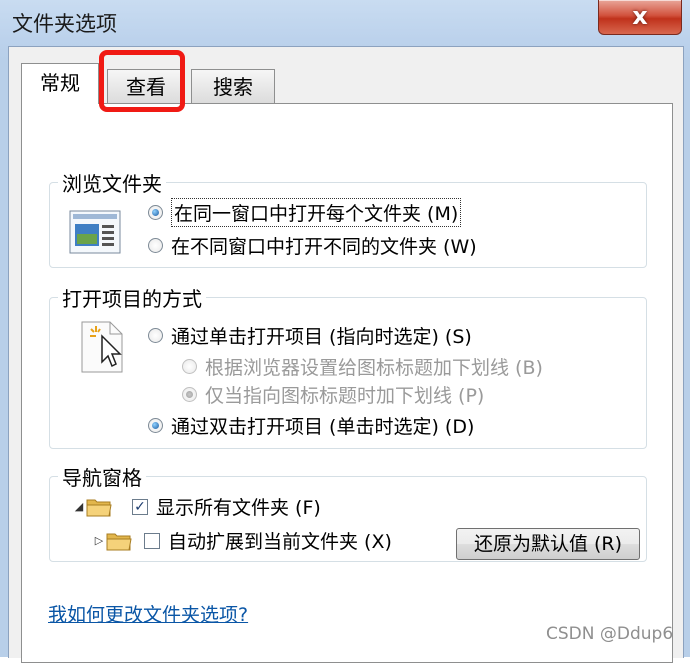 The width and height of the screenshot is (690, 663). Describe the element at coordinates (95, 232) in the screenshot. I see `window-preview-icon` at that location.